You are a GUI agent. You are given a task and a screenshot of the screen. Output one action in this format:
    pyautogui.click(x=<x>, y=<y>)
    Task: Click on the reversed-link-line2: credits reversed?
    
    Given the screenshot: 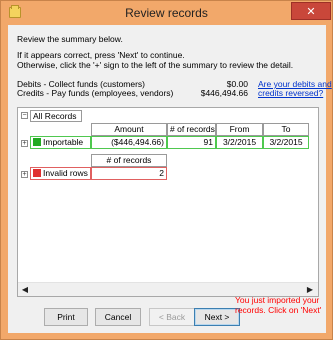 What is the action you would take?
    pyautogui.click(x=290, y=93)
    